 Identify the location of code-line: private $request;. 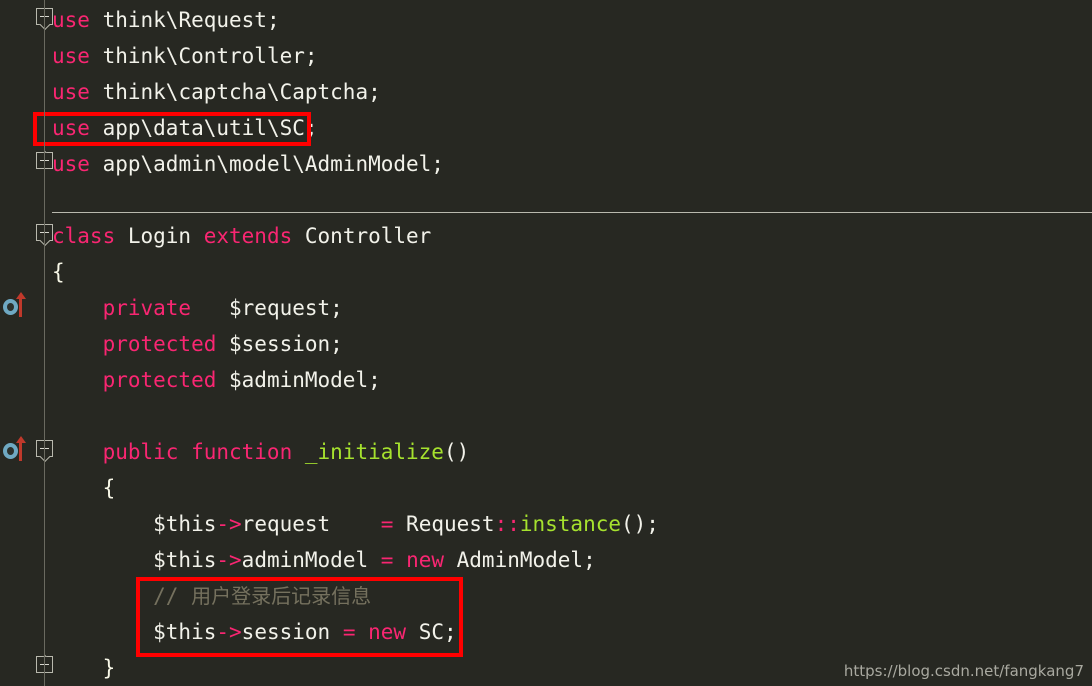
(197, 308).